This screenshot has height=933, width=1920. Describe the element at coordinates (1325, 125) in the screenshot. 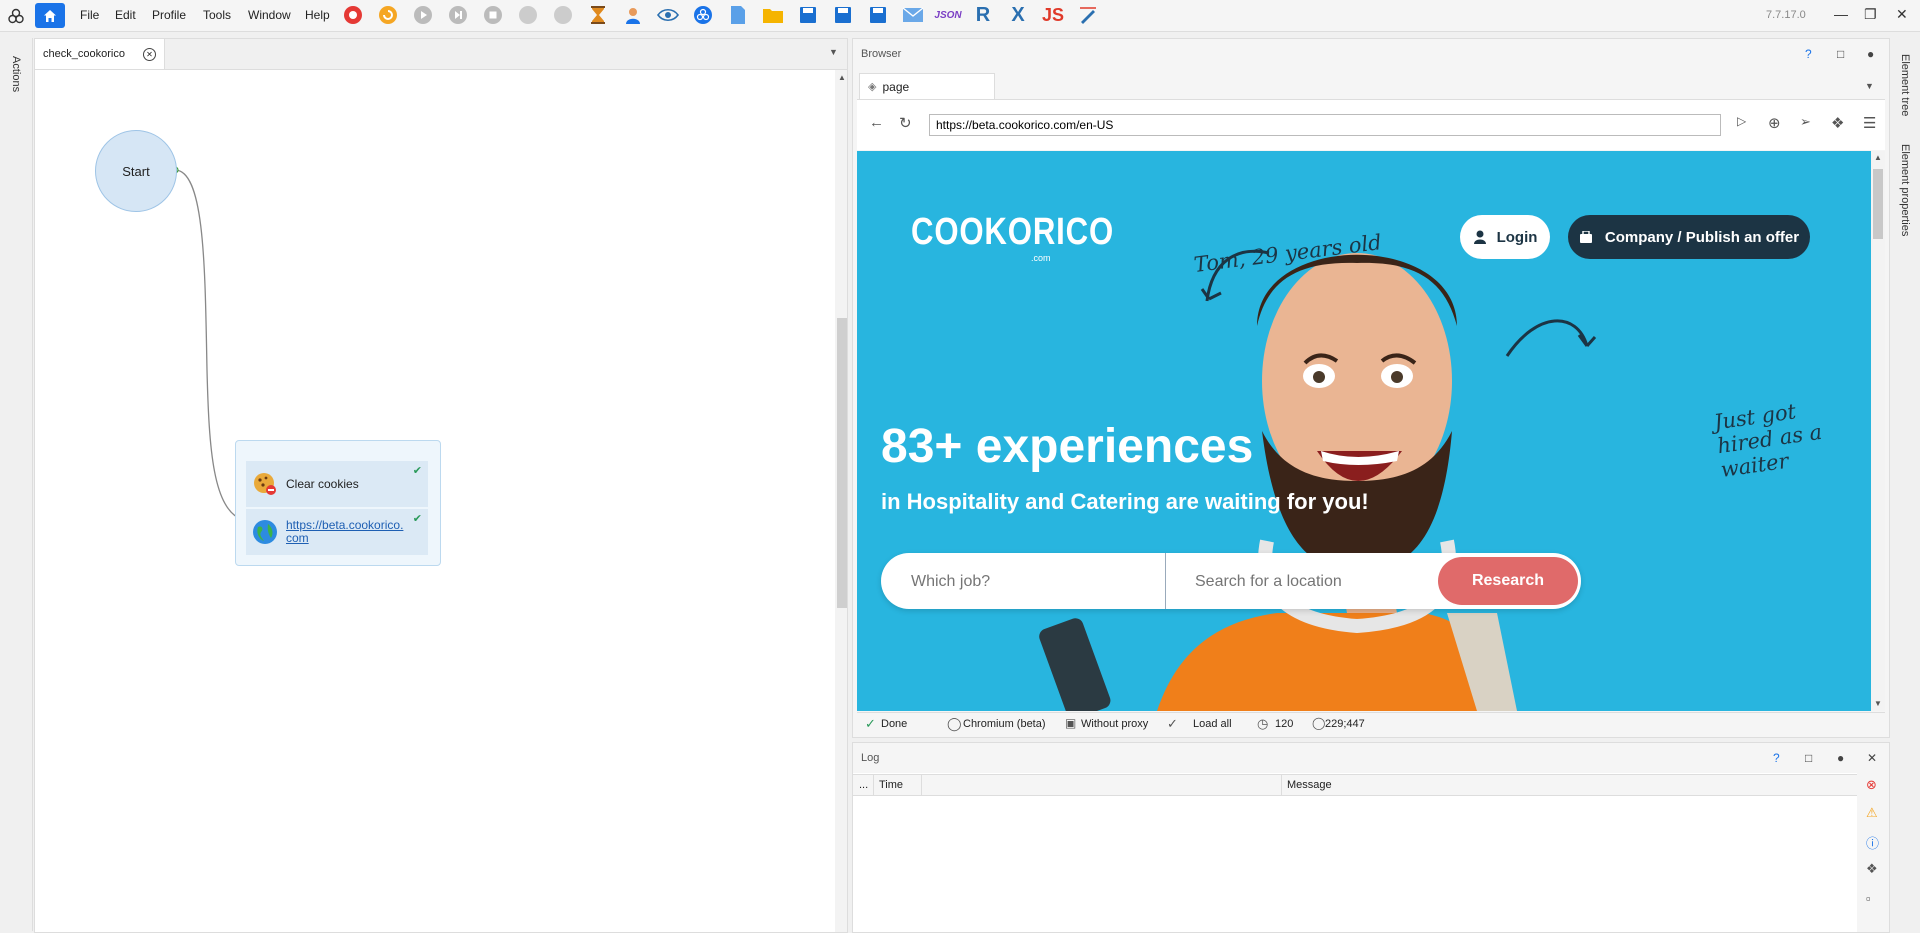

I see `url-input` at that location.